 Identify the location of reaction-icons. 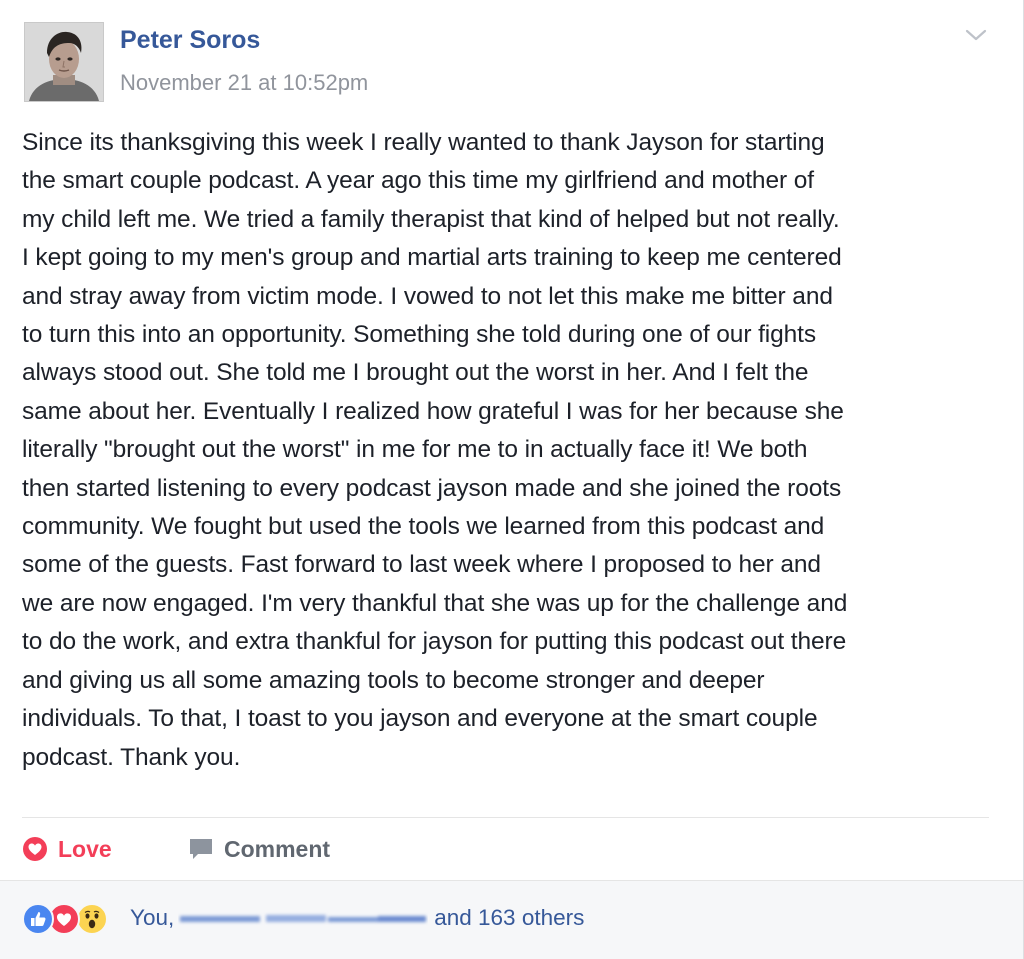
(73, 919).